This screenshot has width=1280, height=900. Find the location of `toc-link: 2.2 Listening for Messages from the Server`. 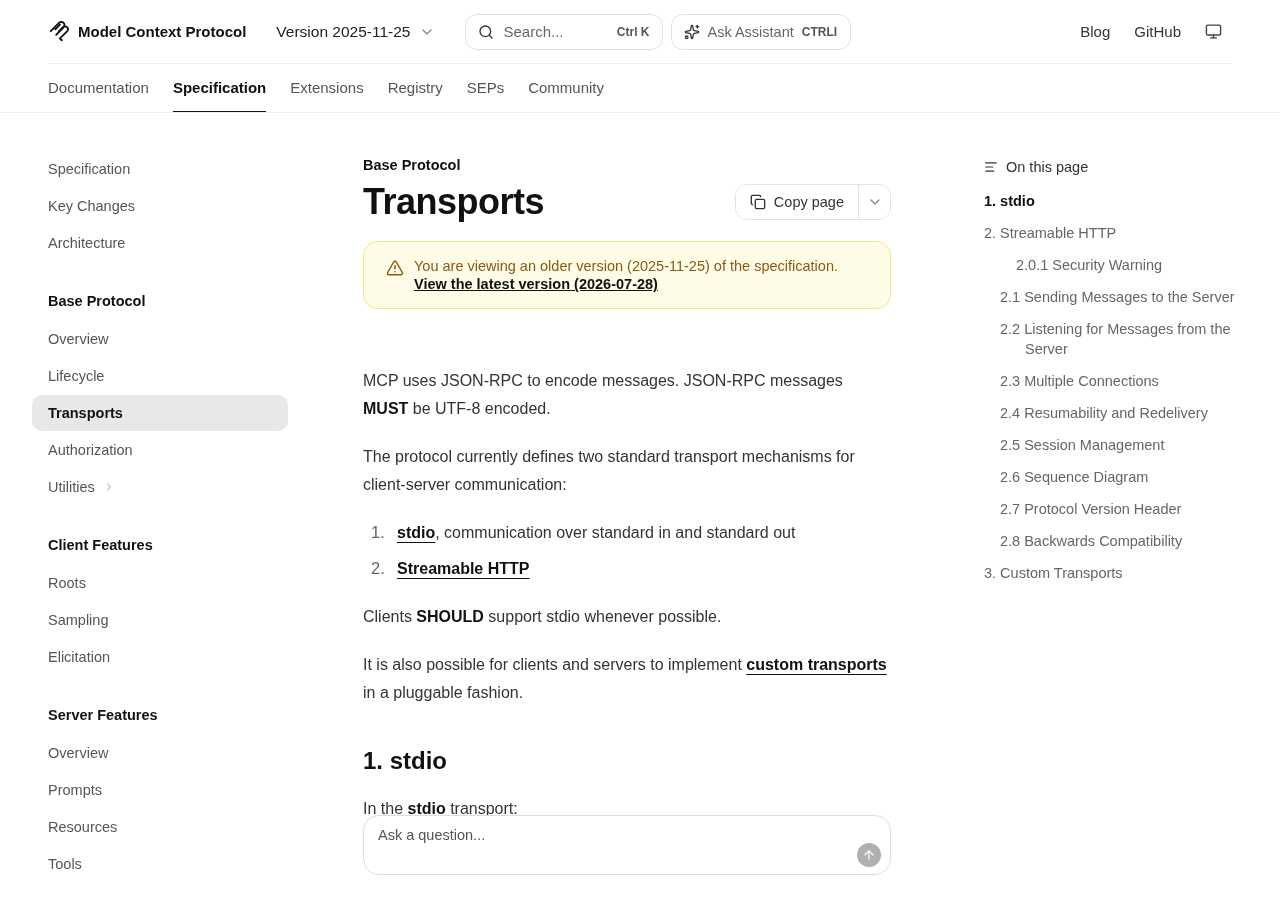

toc-link: 2.2 Listening for Messages from the Server is located at coordinates (1119, 339).